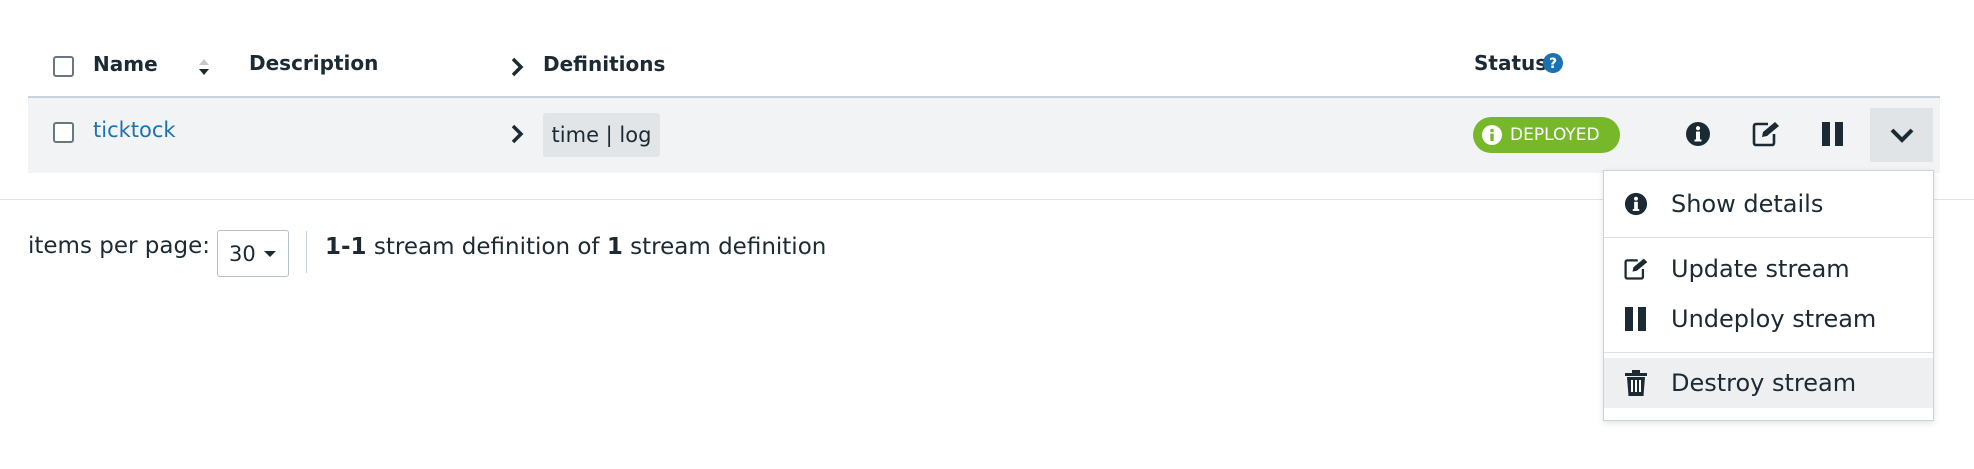 This screenshot has width=1974, height=469. I want to click on stream-definition-text: time | log, so click(601, 135).